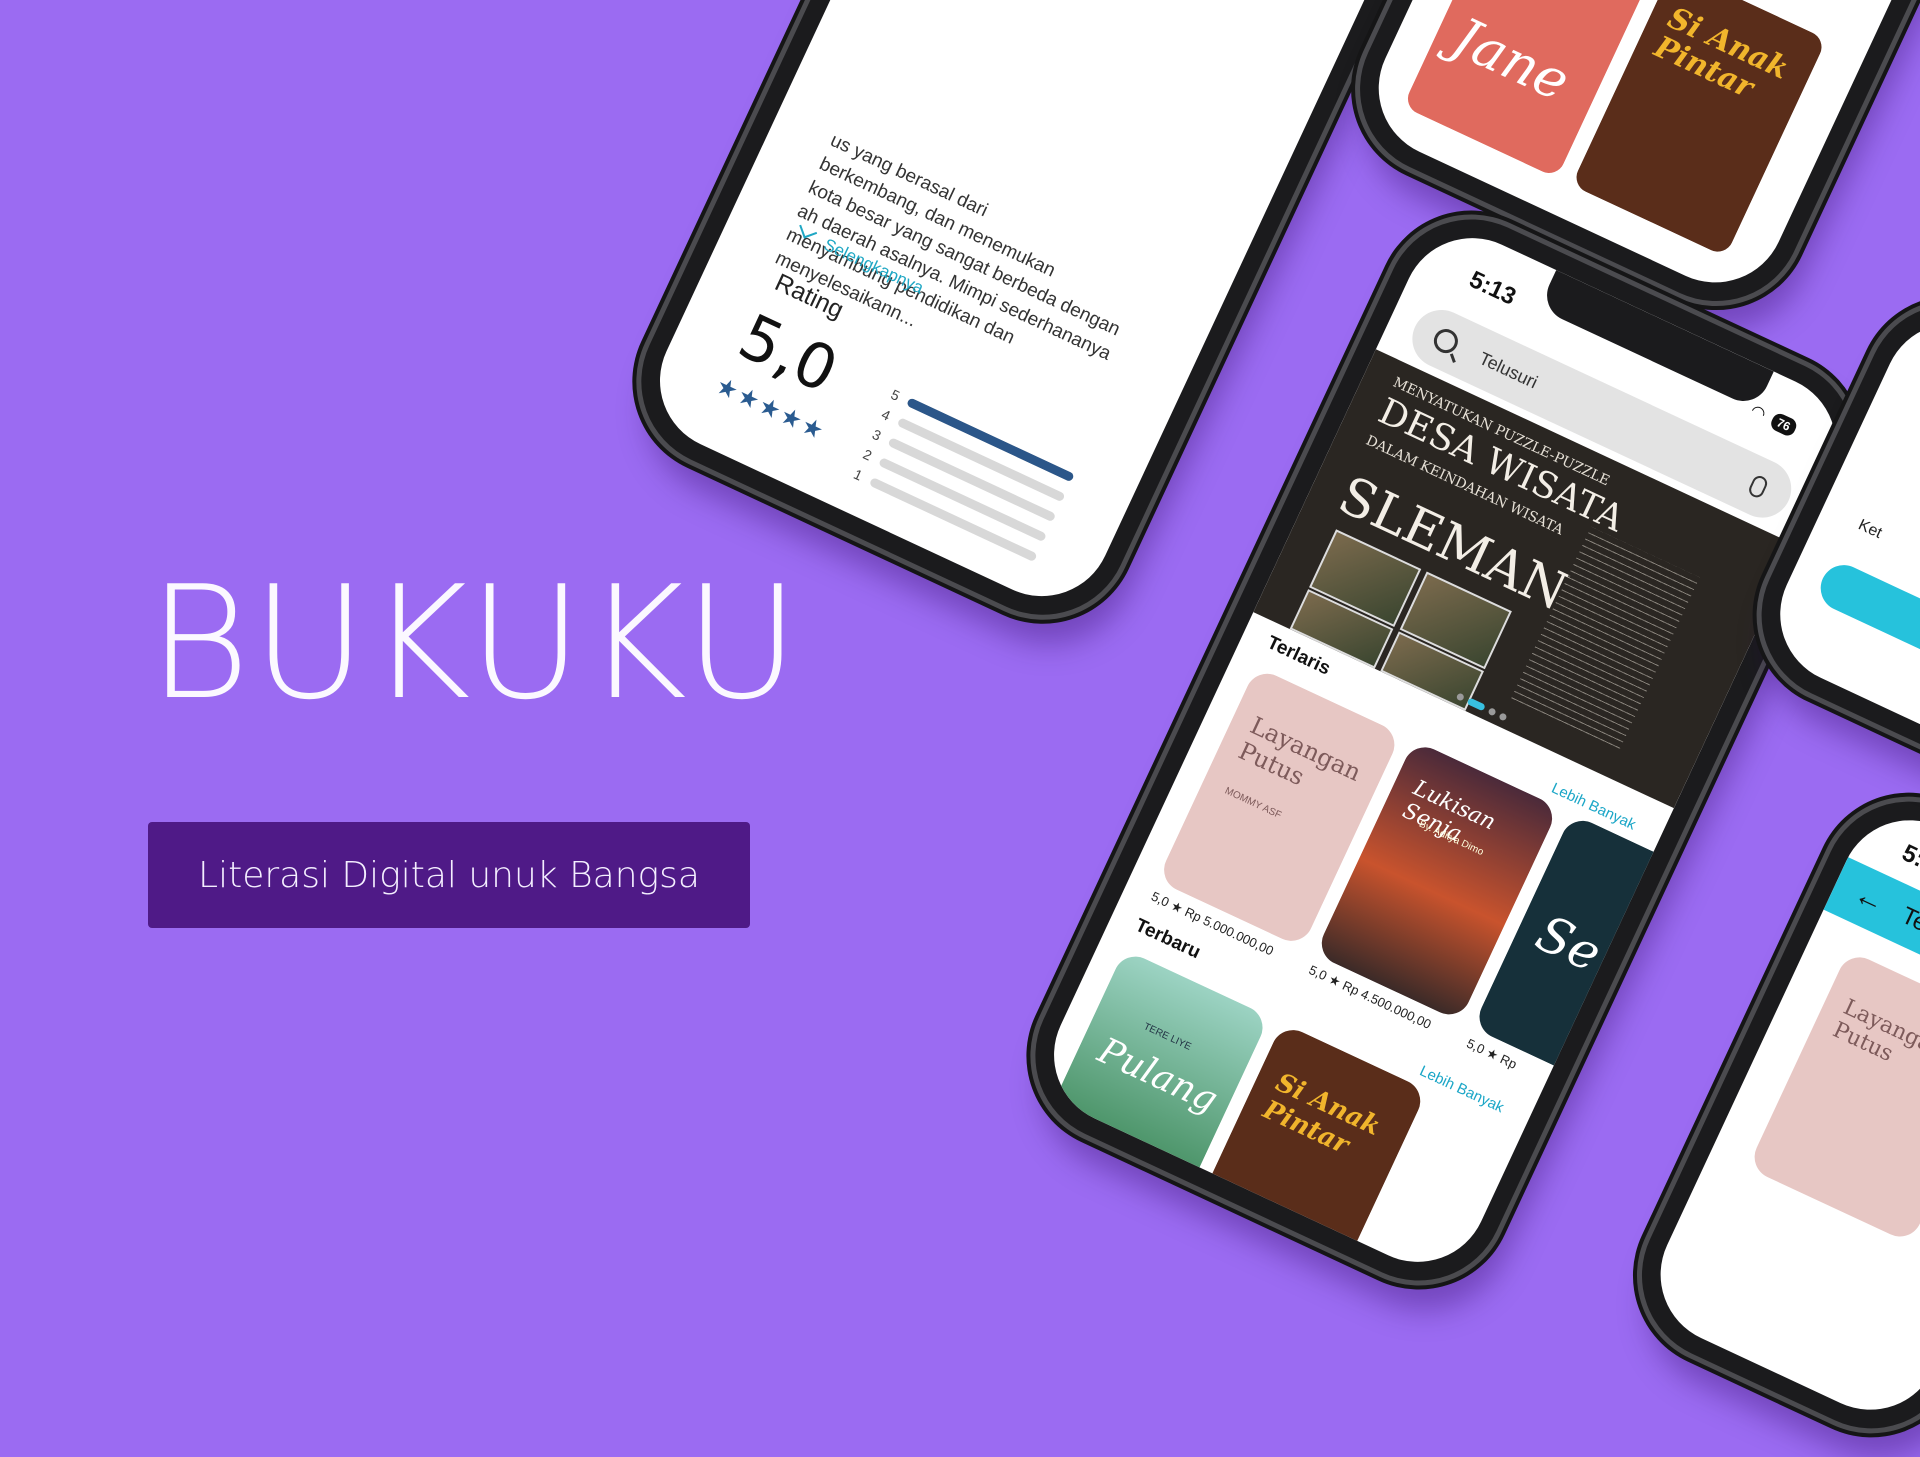 This screenshot has width=1920, height=1457. Describe the element at coordinates (474, 643) in the screenshot. I see `brand-title: BUKUKU` at that location.